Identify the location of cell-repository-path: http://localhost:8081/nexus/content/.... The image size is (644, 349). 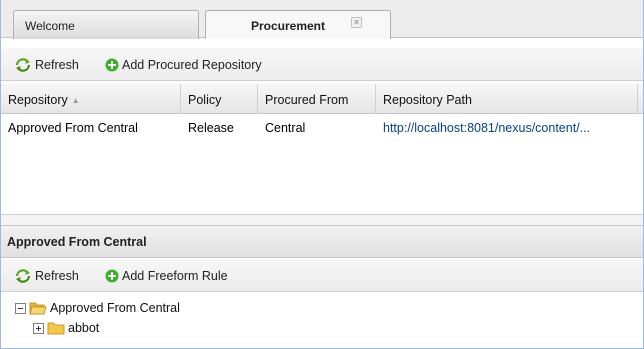
(507, 128).